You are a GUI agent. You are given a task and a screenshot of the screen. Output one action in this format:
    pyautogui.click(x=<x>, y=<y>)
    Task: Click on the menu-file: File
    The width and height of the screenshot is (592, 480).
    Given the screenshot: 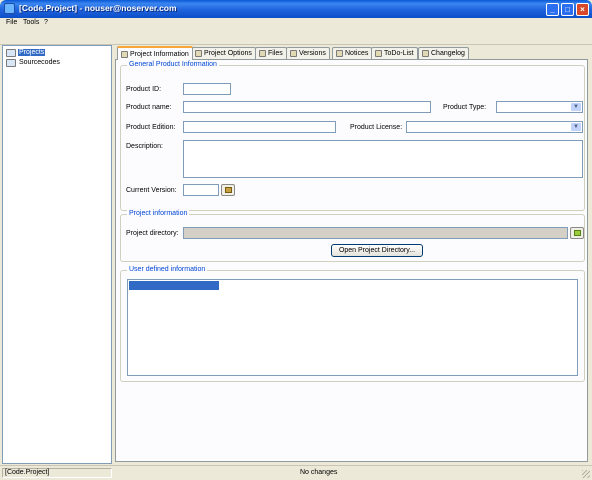 What is the action you would take?
    pyautogui.click(x=11, y=22)
    